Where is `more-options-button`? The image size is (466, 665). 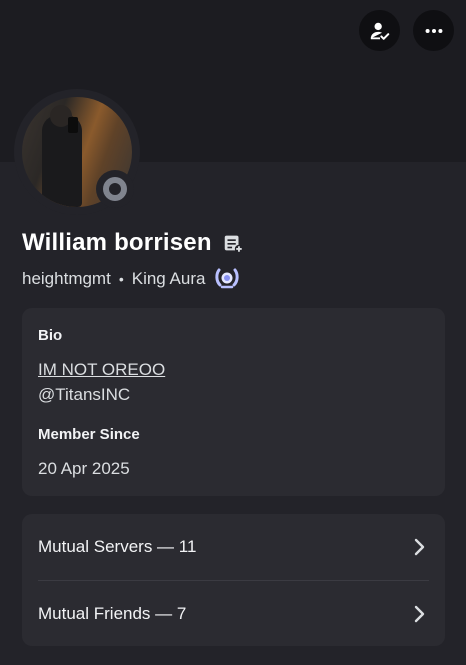 more-options-button is located at coordinates (433, 30).